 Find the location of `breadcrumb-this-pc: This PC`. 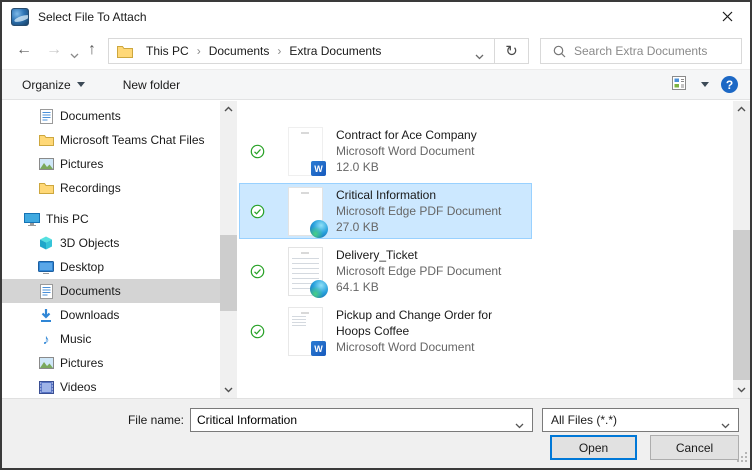

breadcrumb-this-pc: This PC is located at coordinates (167, 51).